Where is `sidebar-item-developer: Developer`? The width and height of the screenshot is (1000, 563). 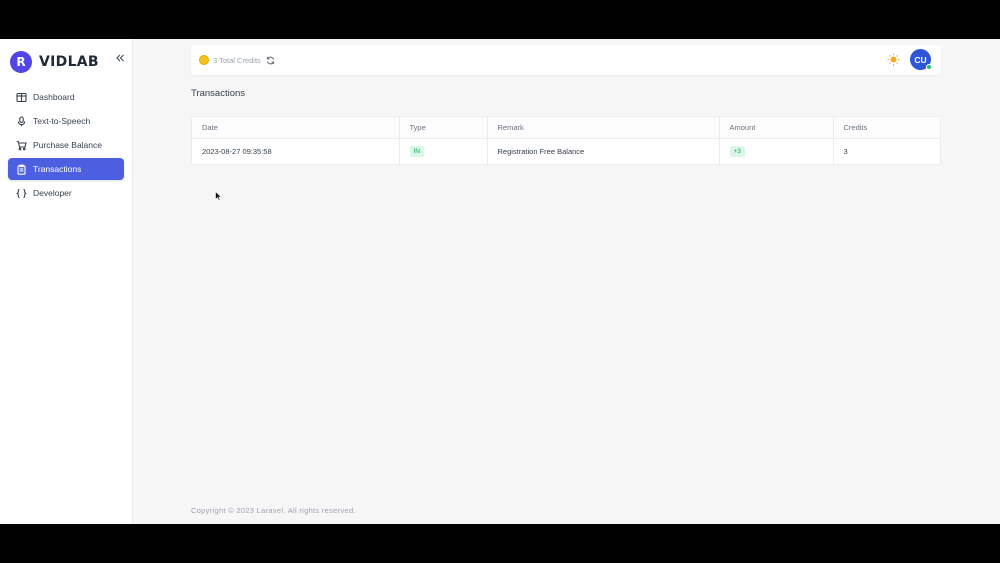 sidebar-item-developer: Developer is located at coordinates (66, 193).